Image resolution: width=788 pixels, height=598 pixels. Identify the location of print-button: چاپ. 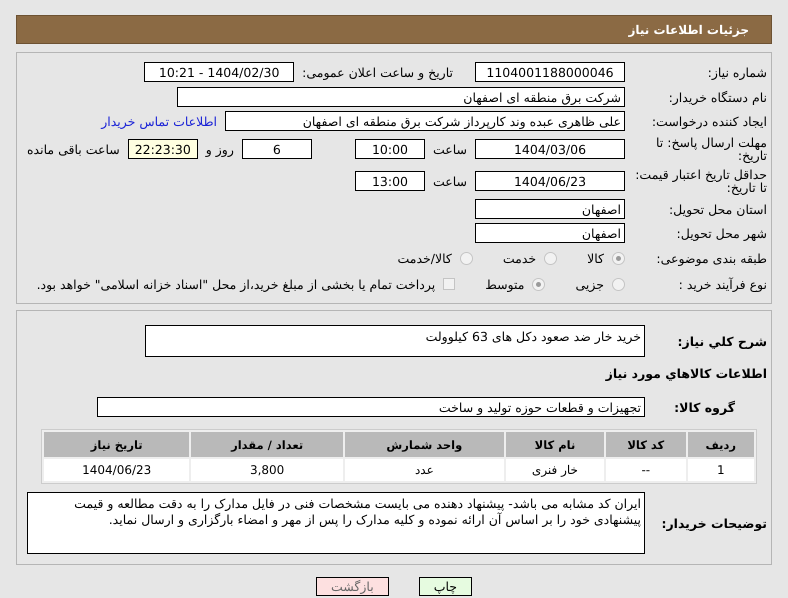
(445, 586).